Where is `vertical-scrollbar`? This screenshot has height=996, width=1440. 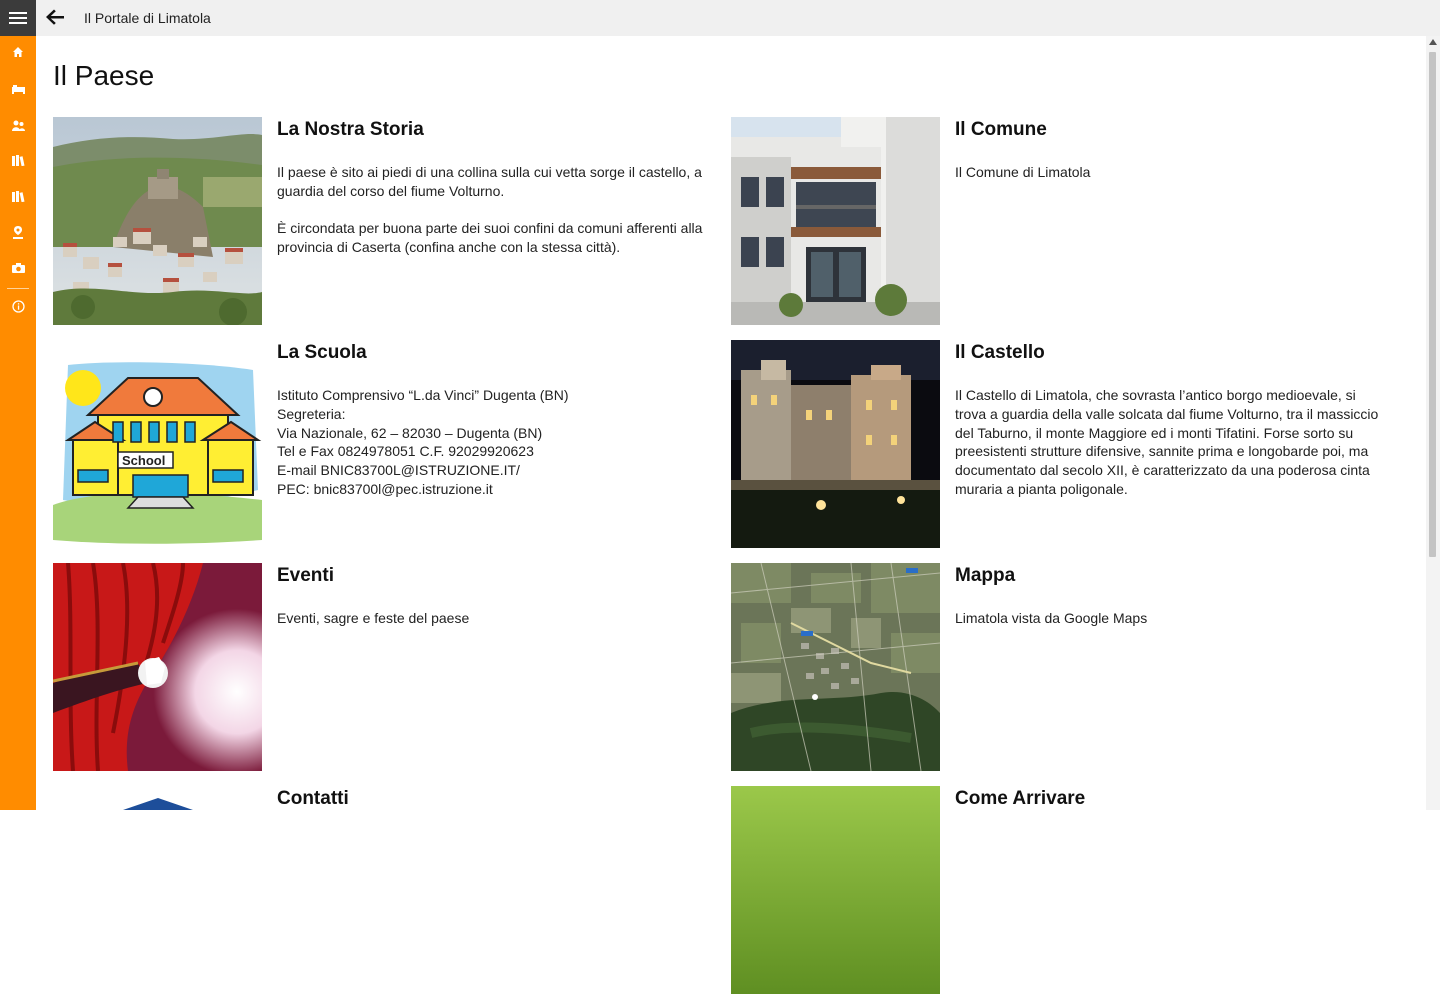 vertical-scrollbar is located at coordinates (1433, 423).